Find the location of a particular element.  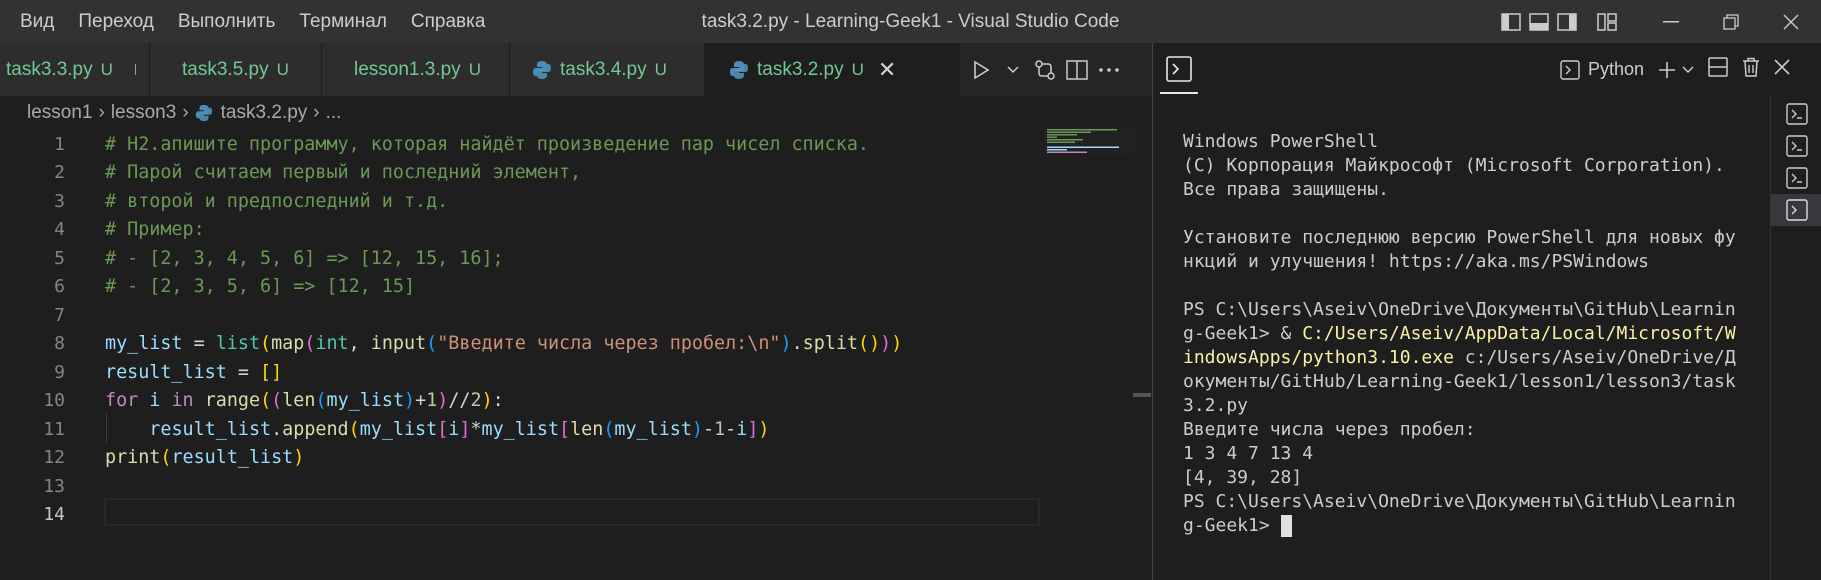

chevron-right-icon: › is located at coordinates (316, 112).